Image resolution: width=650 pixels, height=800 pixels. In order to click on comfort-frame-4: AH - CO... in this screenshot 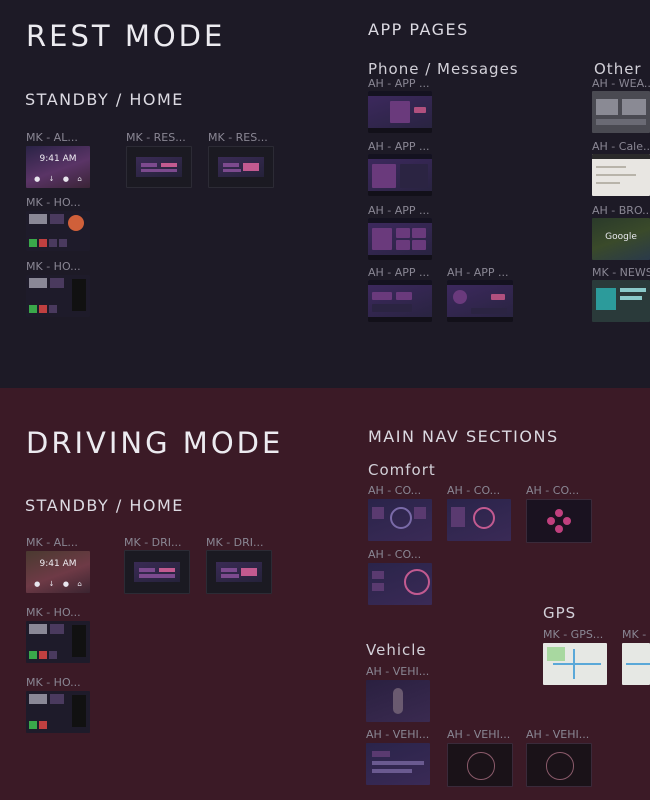, I will do `click(401, 577)`.